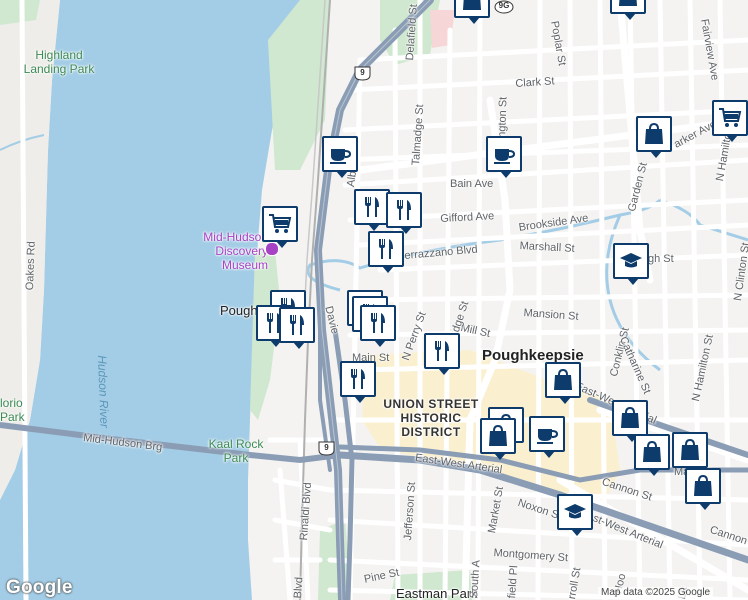 This screenshot has width=748, height=600. I want to click on route-9g-shield: 9G, so click(504, 7).